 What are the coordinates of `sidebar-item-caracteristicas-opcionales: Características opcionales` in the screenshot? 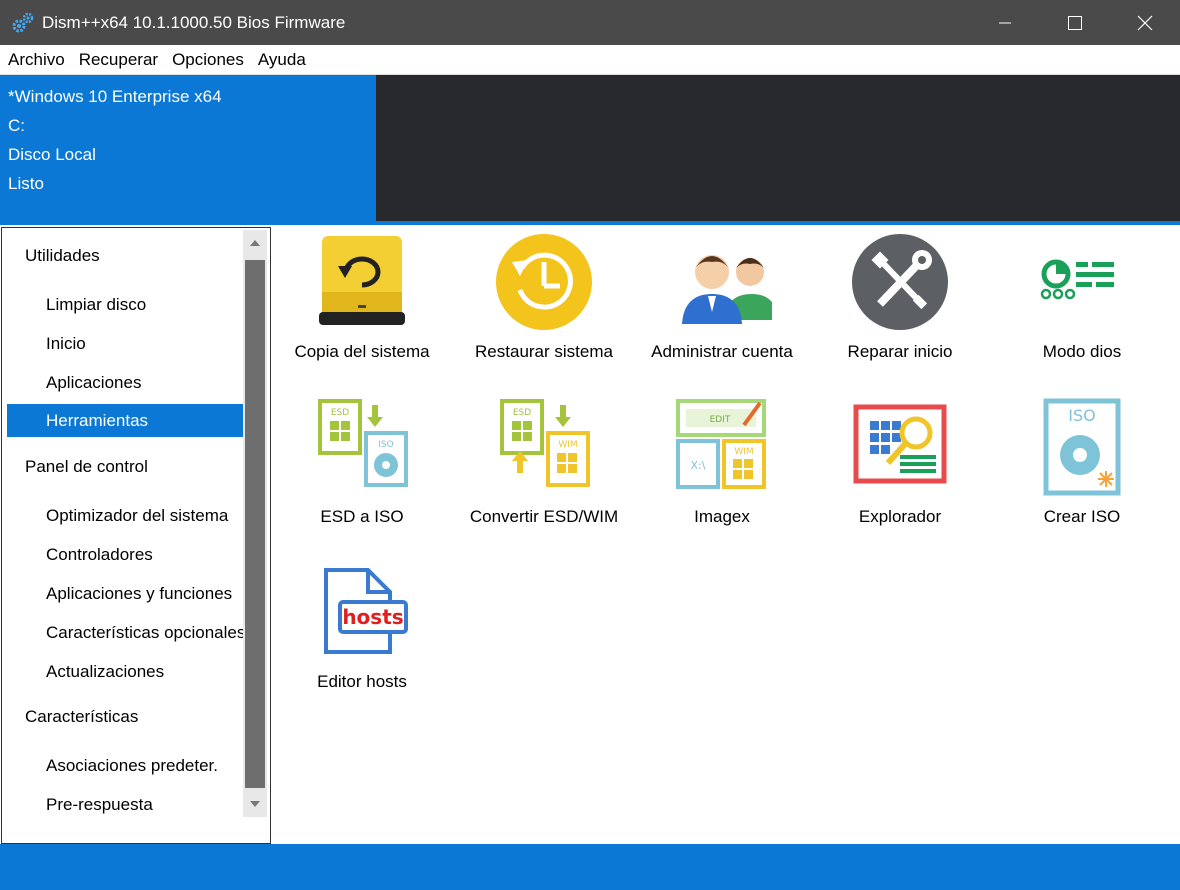 It's located at (125, 632).